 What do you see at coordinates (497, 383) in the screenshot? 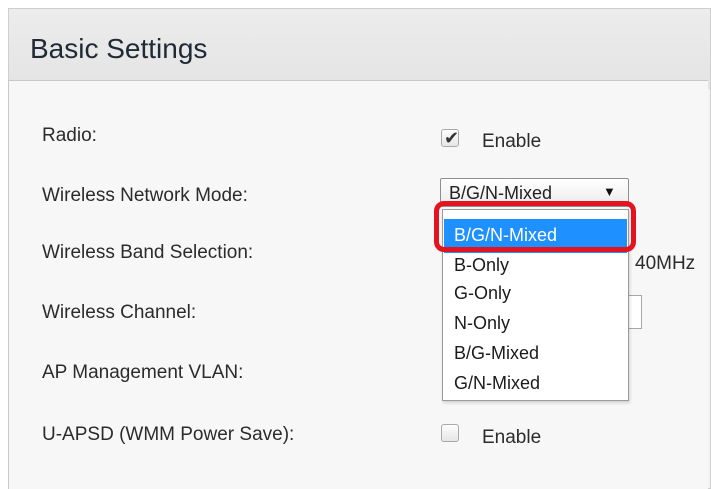
I see `dropdown-option: G/N-Mixed` at bounding box center [497, 383].